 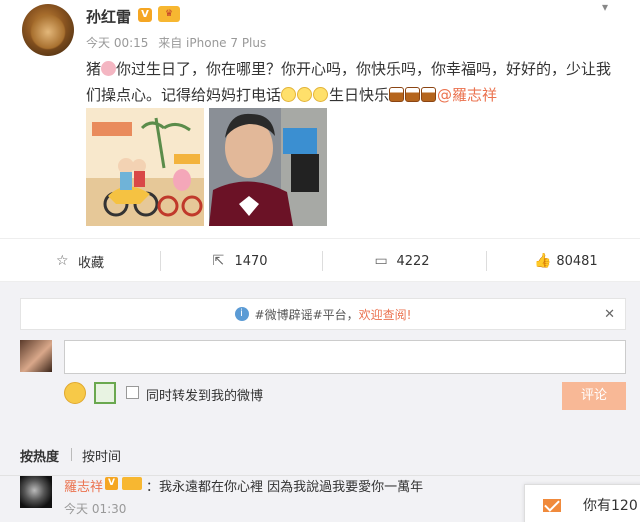 I want to click on comment-input, so click(x=345, y=357).